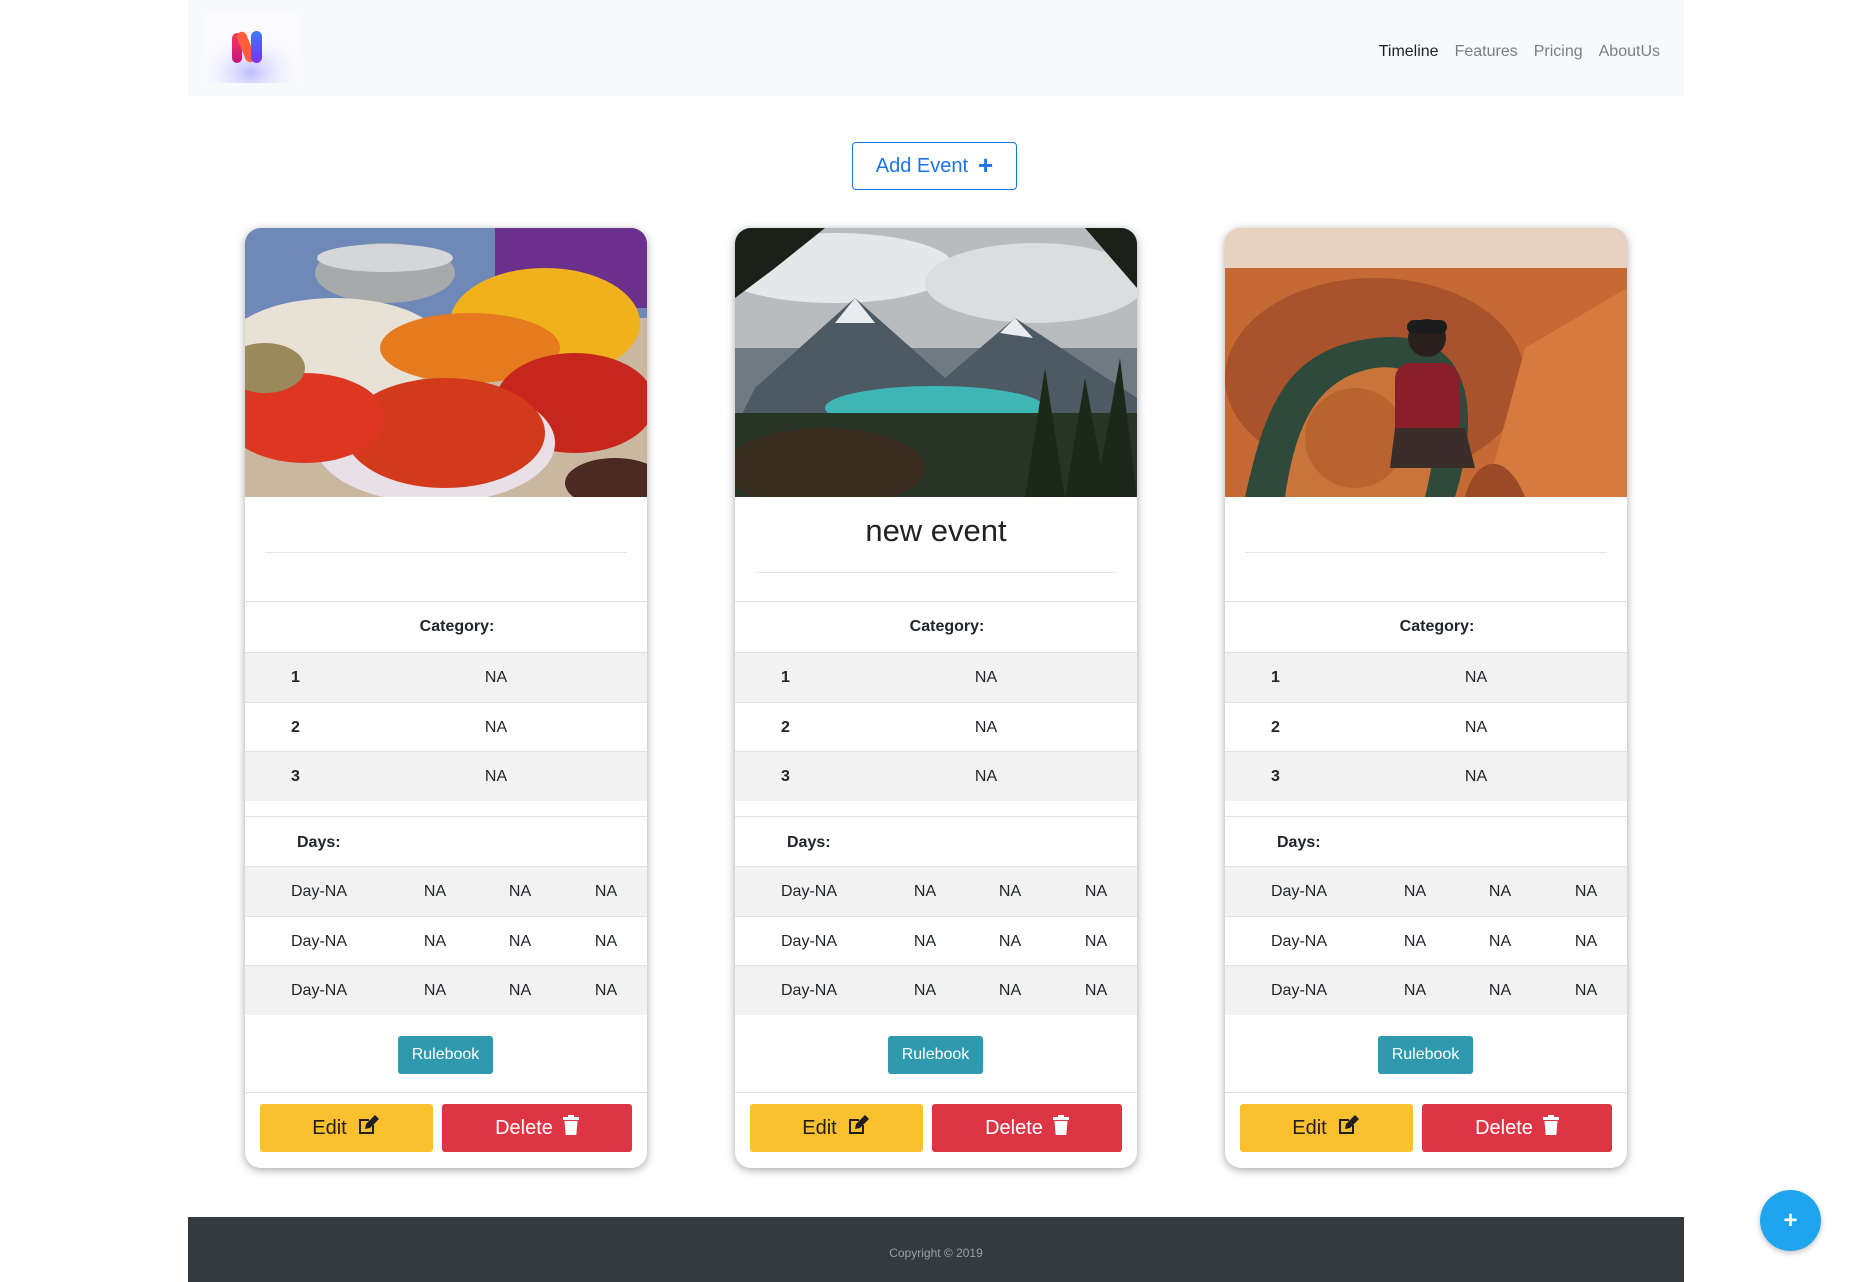 The width and height of the screenshot is (1857, 1282). What do you see at coordinates (936, 530) in the screenshot?
I see `event-title: new event` at bounding box center [936, 530].